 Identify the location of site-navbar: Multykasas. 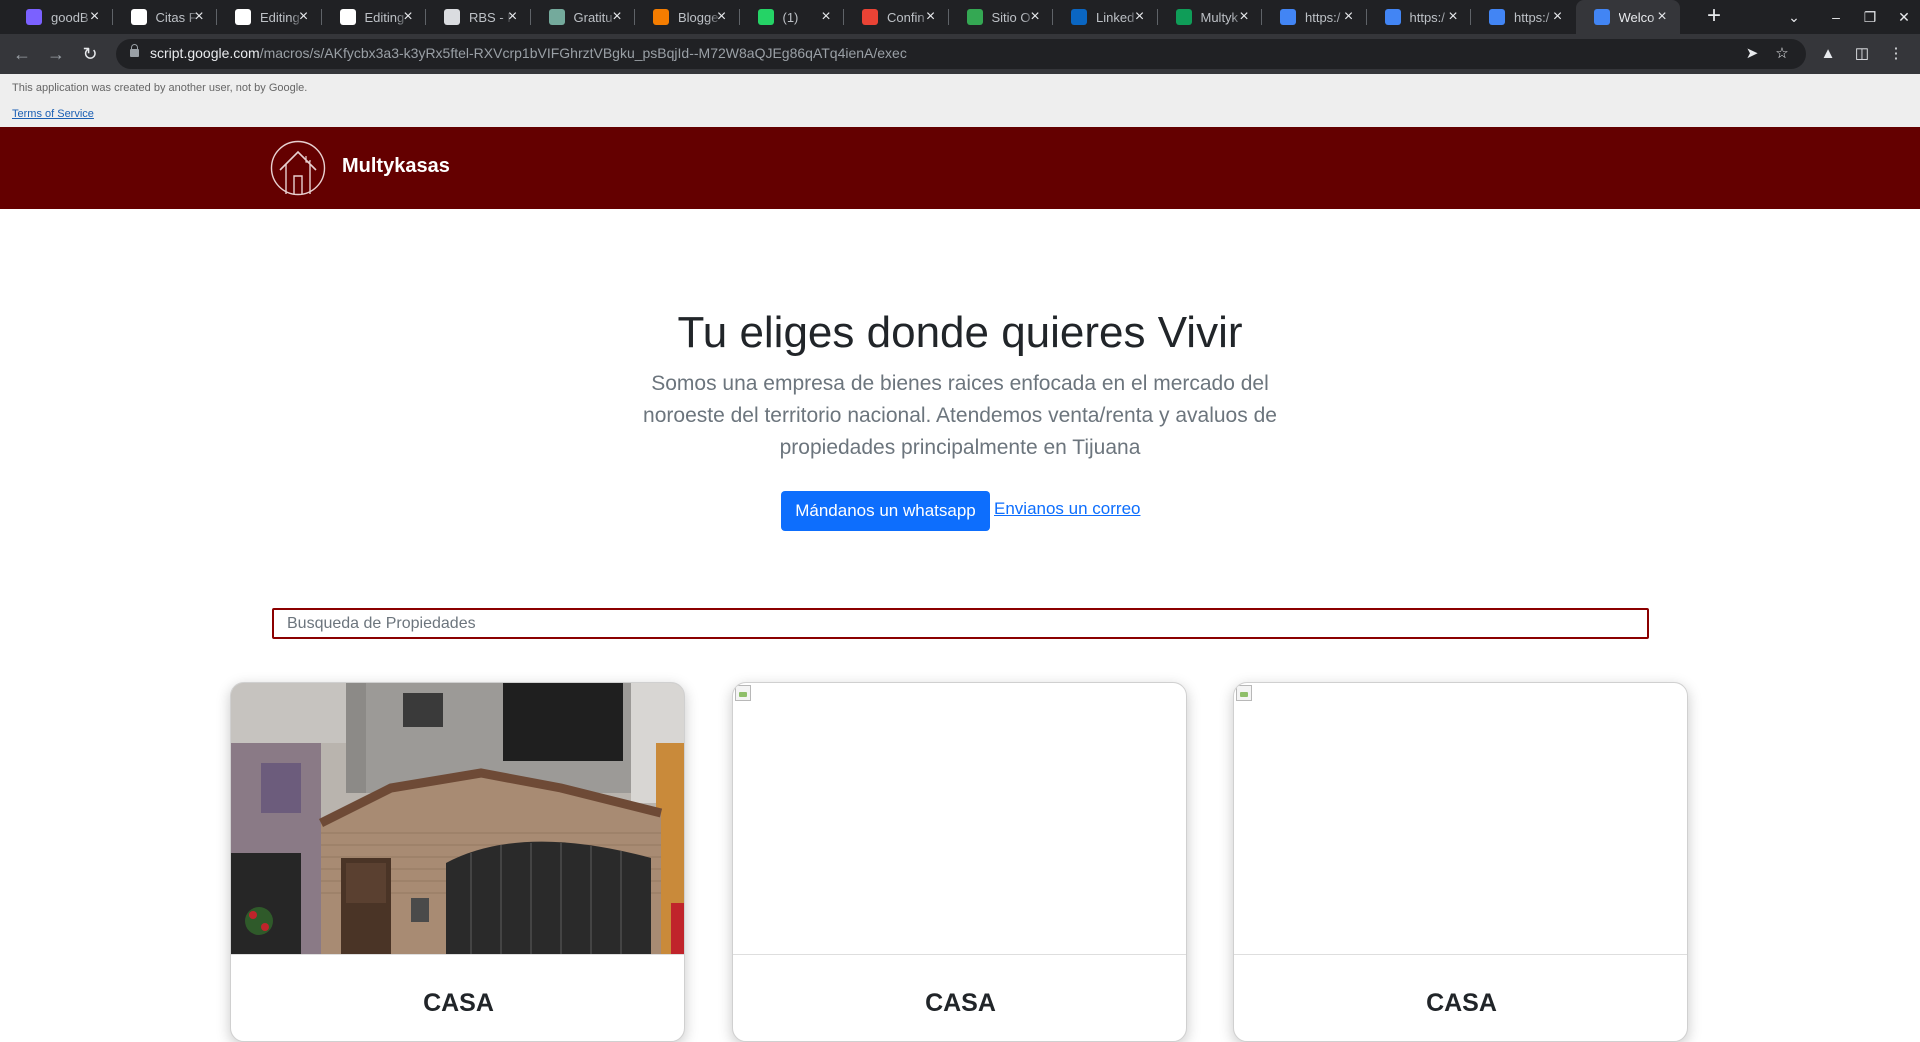
(960, 168).